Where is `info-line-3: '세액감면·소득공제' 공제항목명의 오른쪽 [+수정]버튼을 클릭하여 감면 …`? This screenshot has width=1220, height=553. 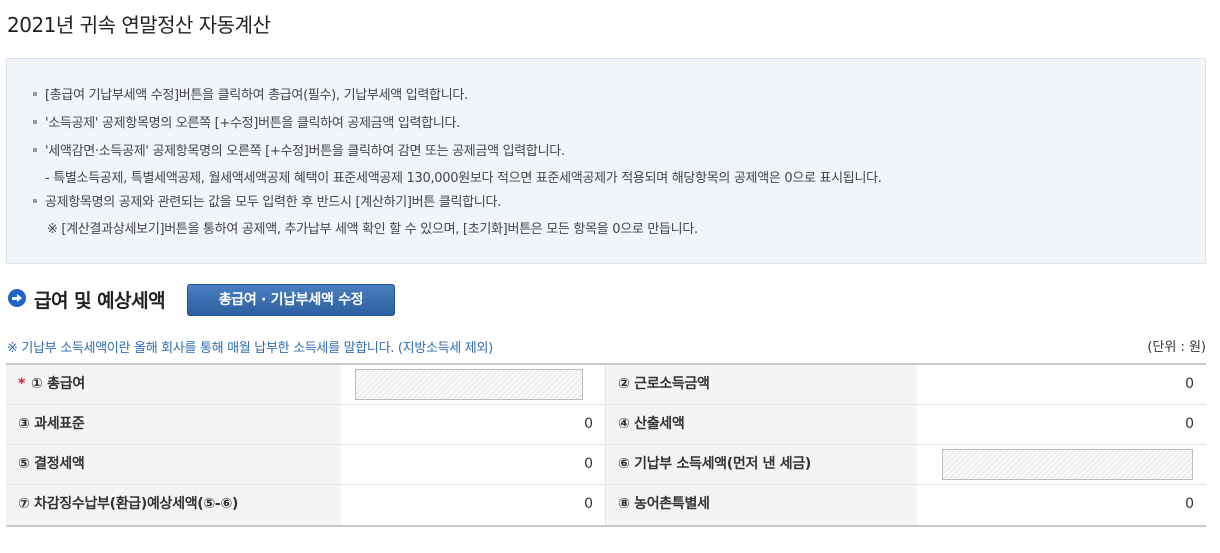
info-line-3: '세액감면·소득공제' 공제항목명의 오른쪽 [+수정]버튼을 클릭하여 감면 … is located at coordinates (305, 151).